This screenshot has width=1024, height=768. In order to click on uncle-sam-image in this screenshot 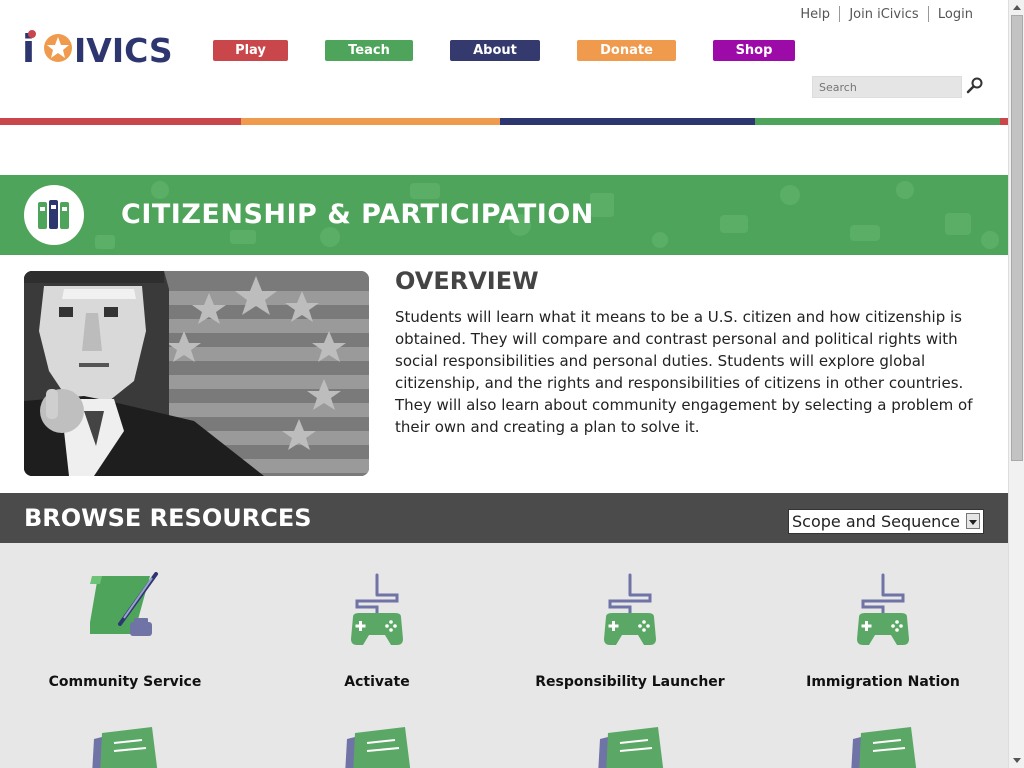, I will do `click(196, 373)`.